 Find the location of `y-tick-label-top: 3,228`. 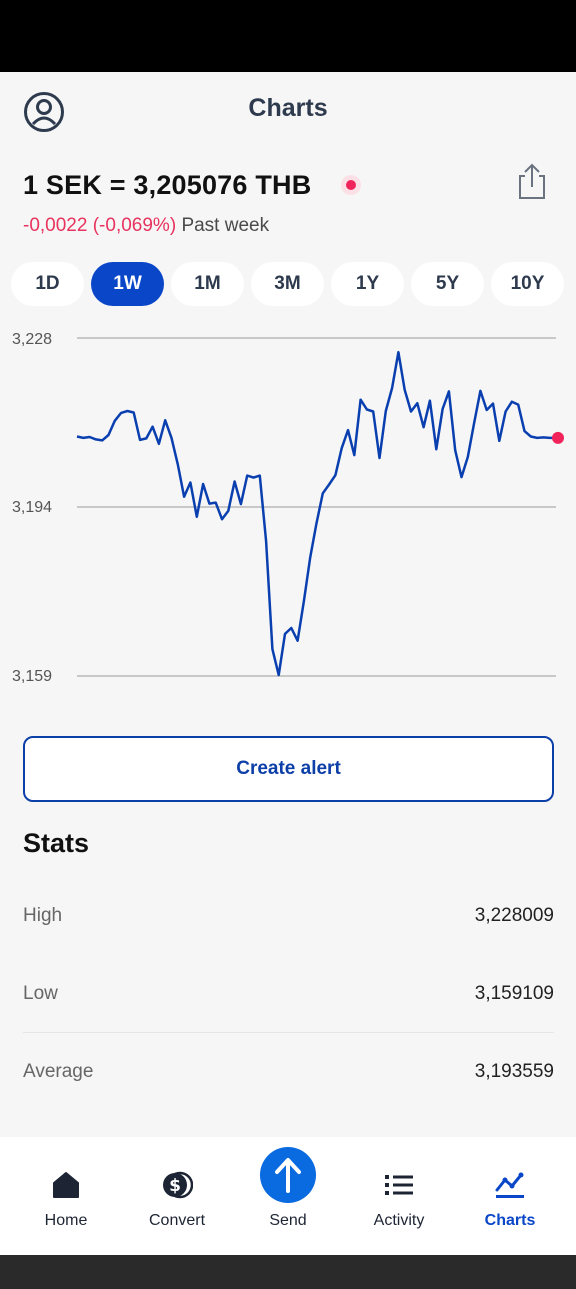

y-tick-label-top: 3,228 is located at coordinates (32, 339).